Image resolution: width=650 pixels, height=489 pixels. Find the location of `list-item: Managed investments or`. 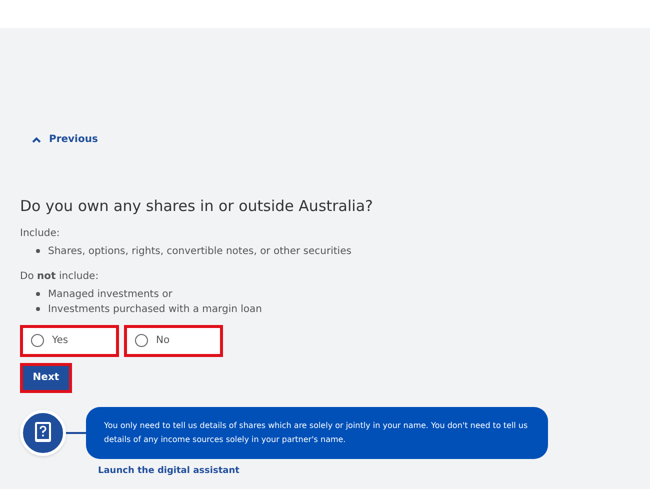

list-item: Managed investments or is located at coordinates (110, 295).